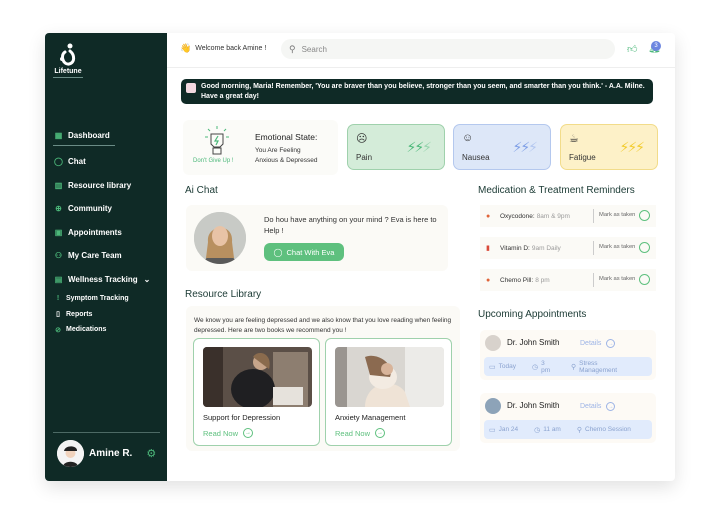  I want to click on appointment-type: ⚲ Chemo Session, so click(608, 430).